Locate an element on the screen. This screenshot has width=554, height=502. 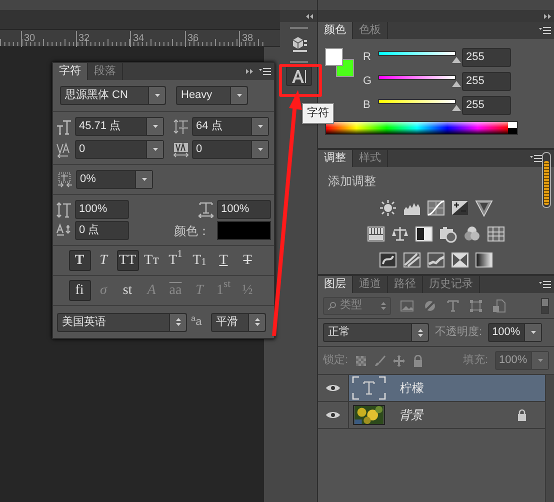
vertical-scale-icon is located at coordinates (64, 210).